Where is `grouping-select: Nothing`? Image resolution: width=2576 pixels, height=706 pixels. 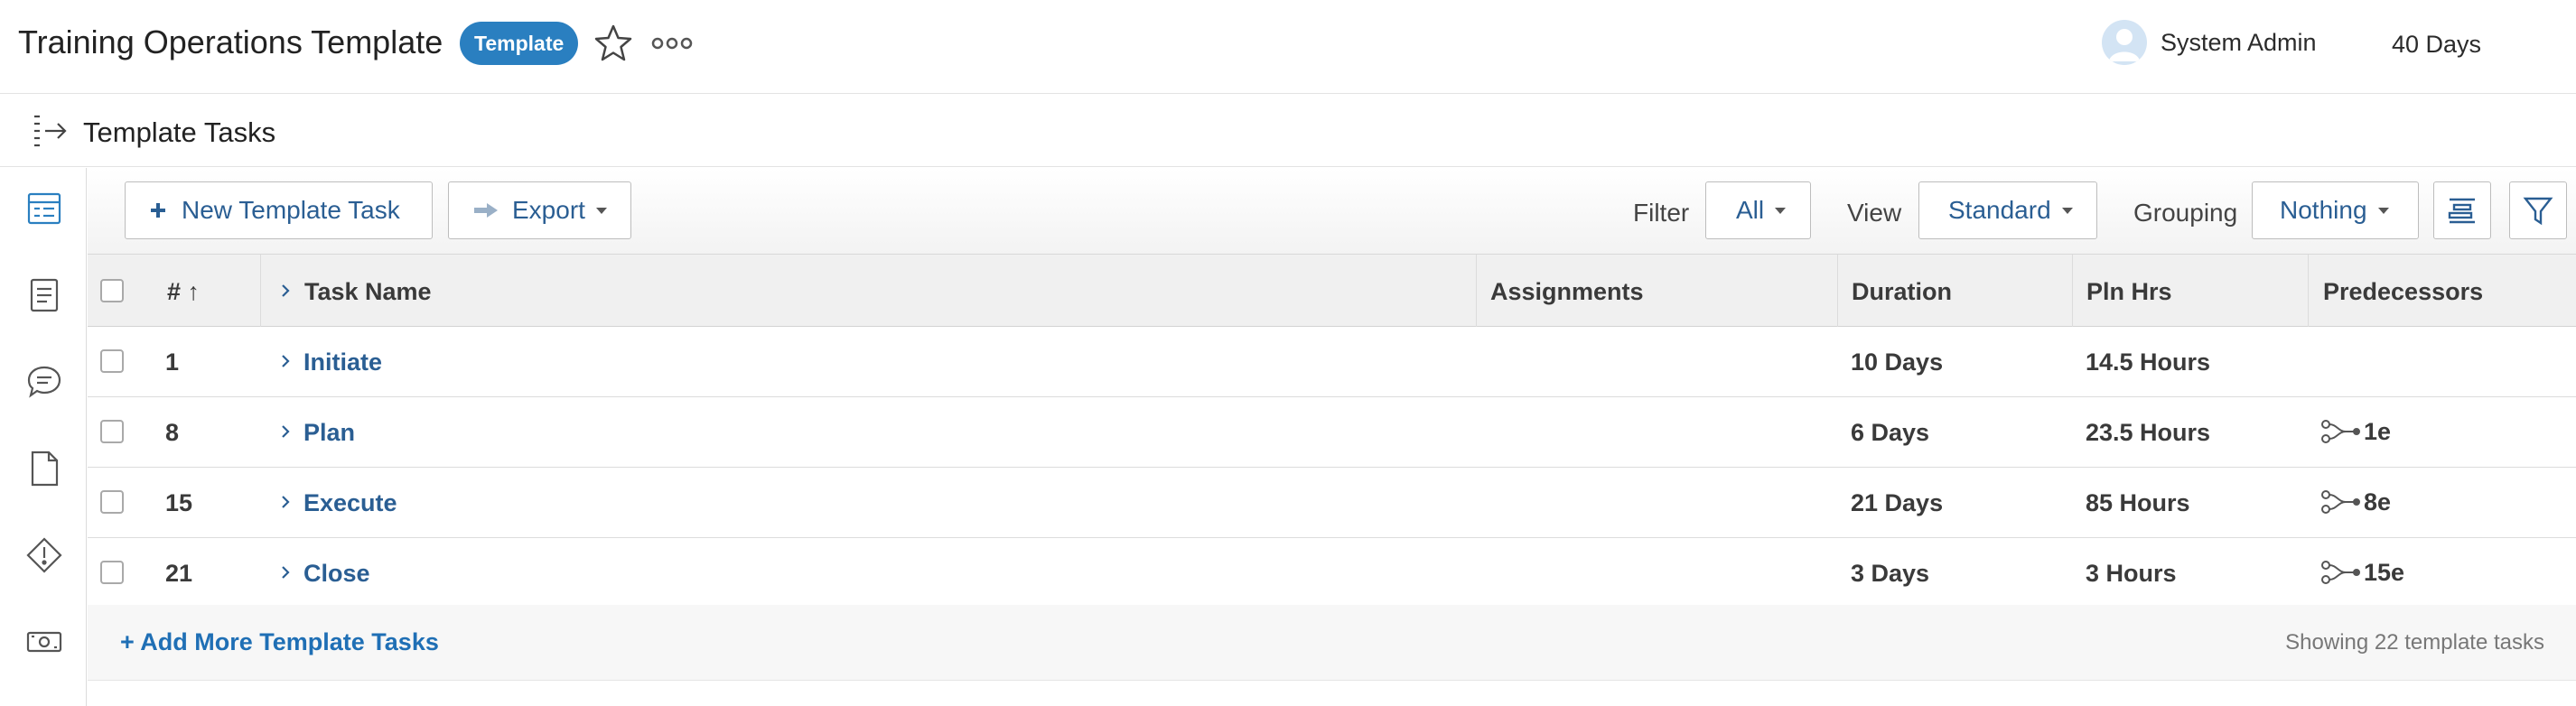
grouping-select: Nothing is located at coordinates (2335, 210).